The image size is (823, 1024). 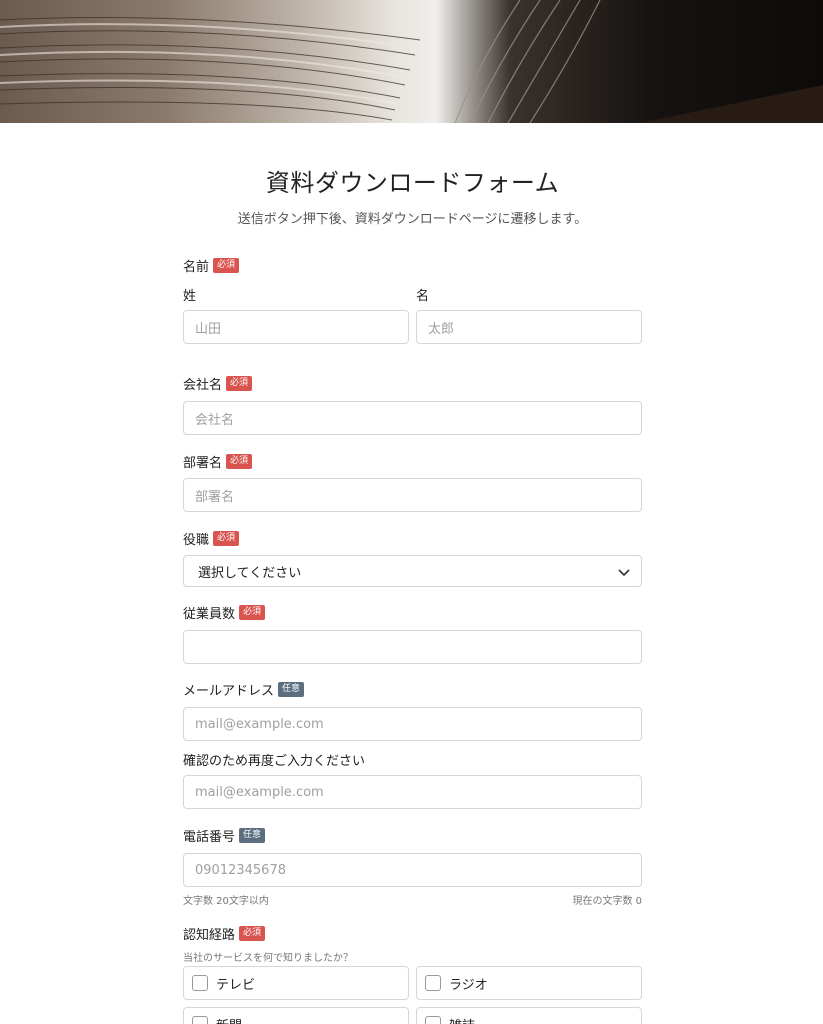 What do you see at coordinates (211, 265) in the screenshot?
I see `name-label: 名前 必須` at bounding box center [211, 265].